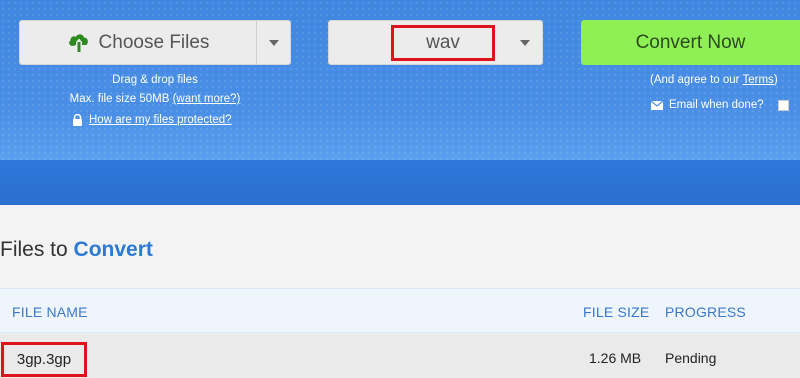 The image size is (800, 378). Describe the element at coordinates (696, 80) in the screenshot. I see `agree-prefix: (And agree to our` at that location.